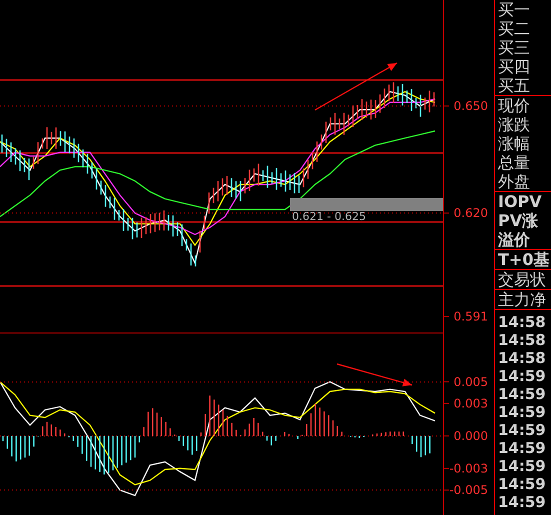  I want to click on axis-label: -0.003, so click(468, 468).